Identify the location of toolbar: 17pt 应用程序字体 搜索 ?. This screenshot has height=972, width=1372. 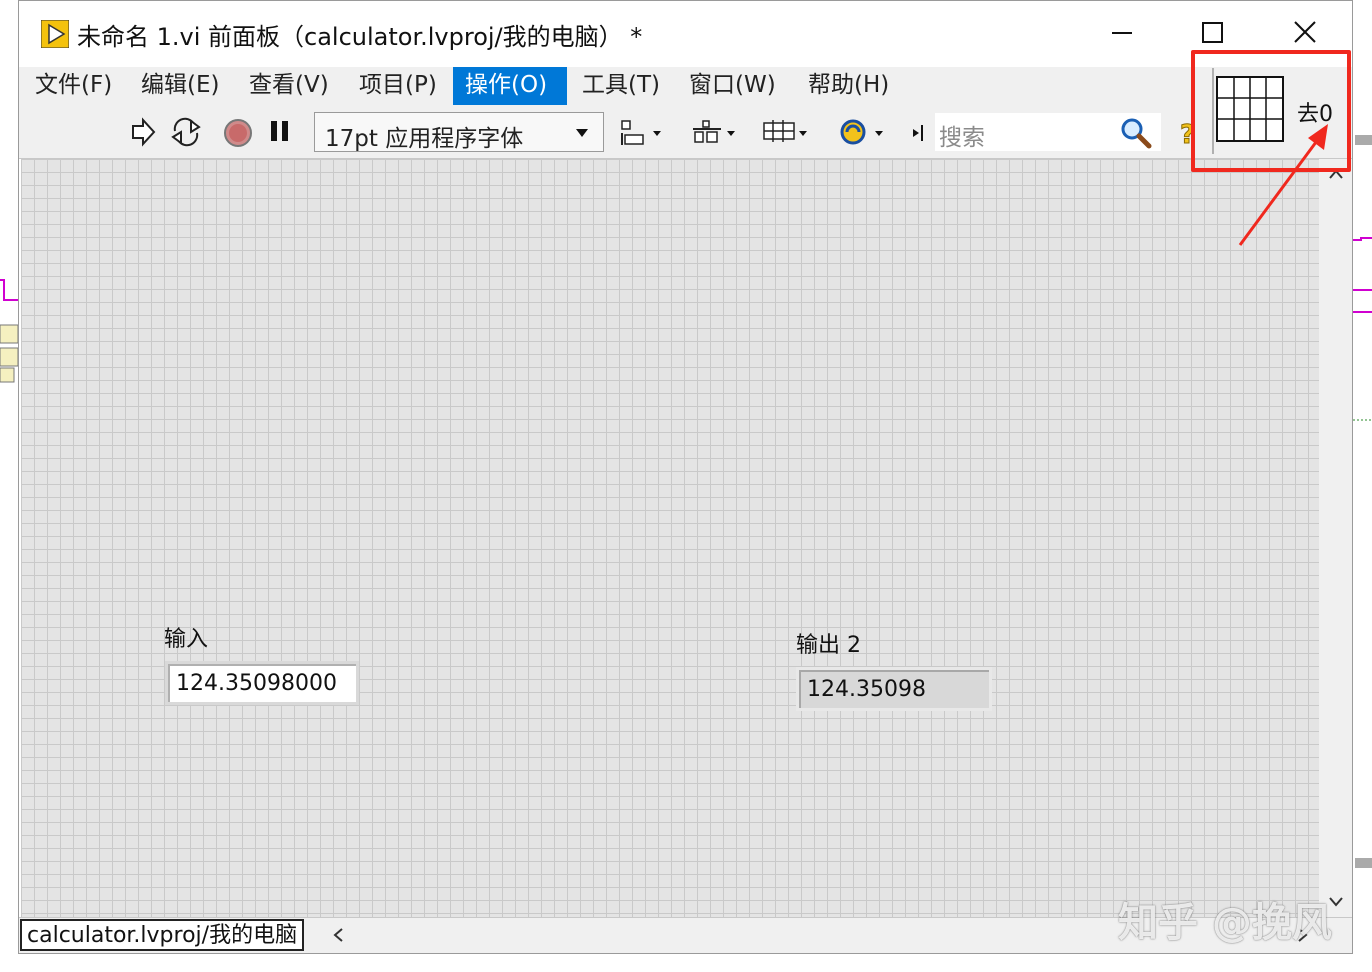
(685, 132).